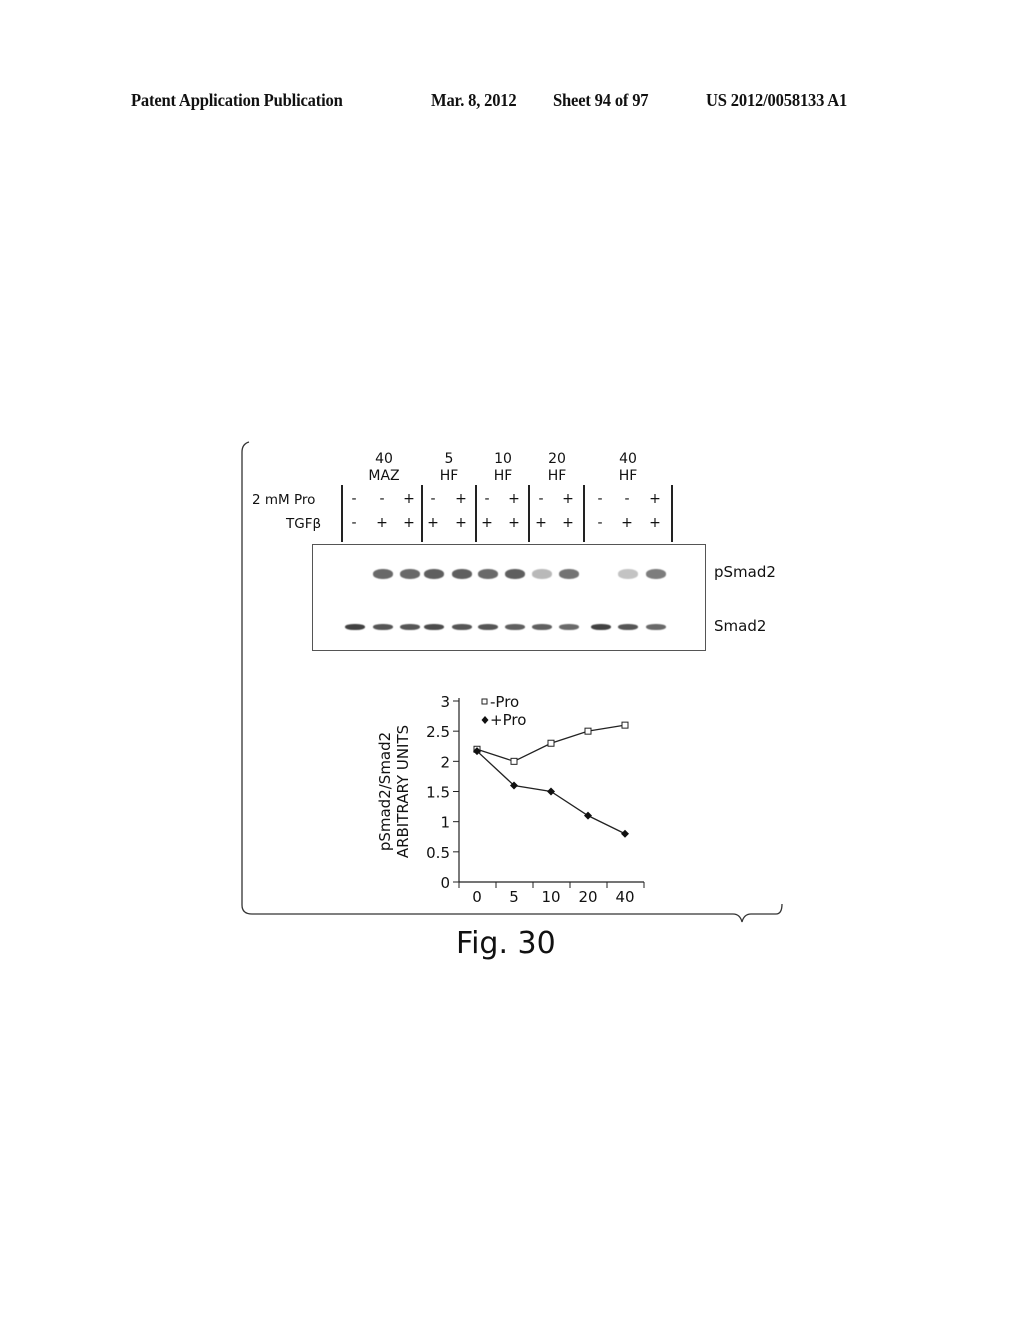  I want to click on psmad2-band-label: pSmad2, so click(745, 572).